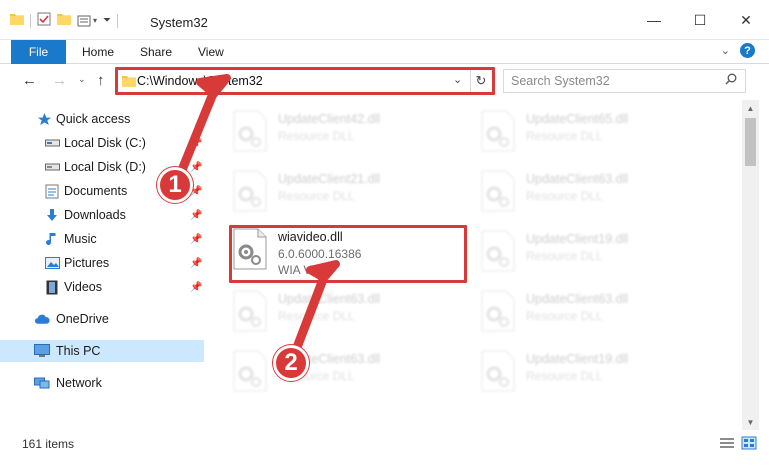 The image size is (769, 470). What do you see at coordinates (52, 215) in the screenshot?
I see `downloads-icon` at bounding box center [52, 215].